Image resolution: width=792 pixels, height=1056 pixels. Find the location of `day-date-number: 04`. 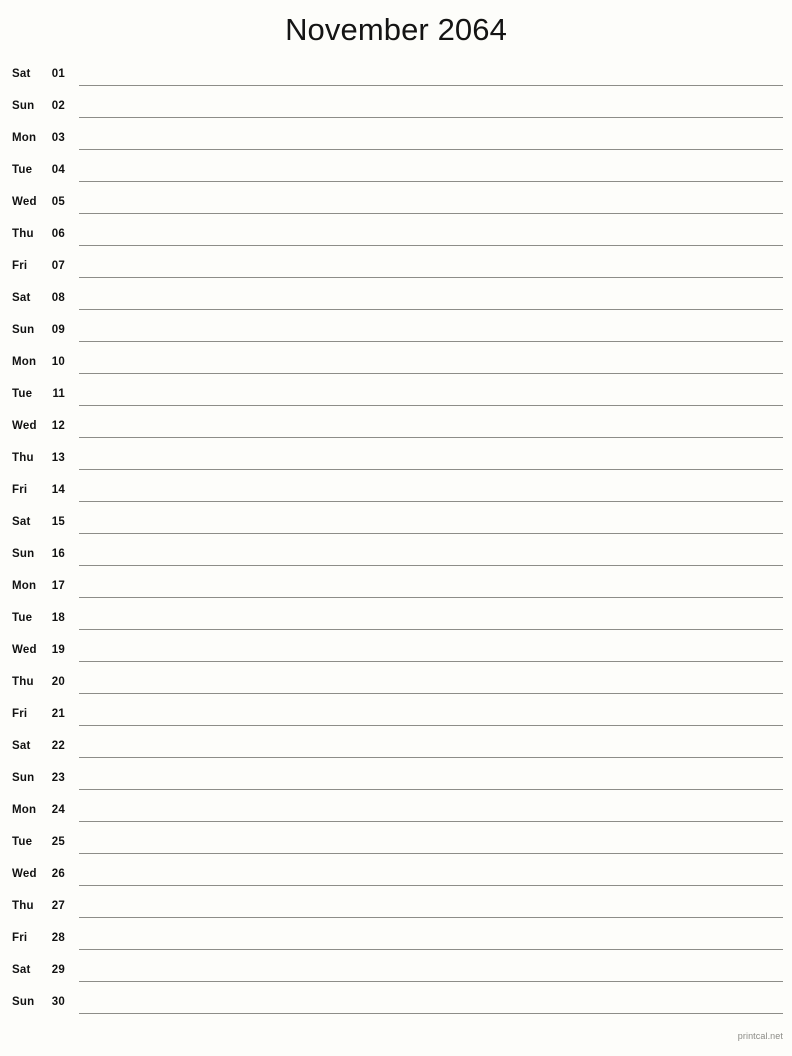

day-date-number: 04 is located at coordinates (58, 170).